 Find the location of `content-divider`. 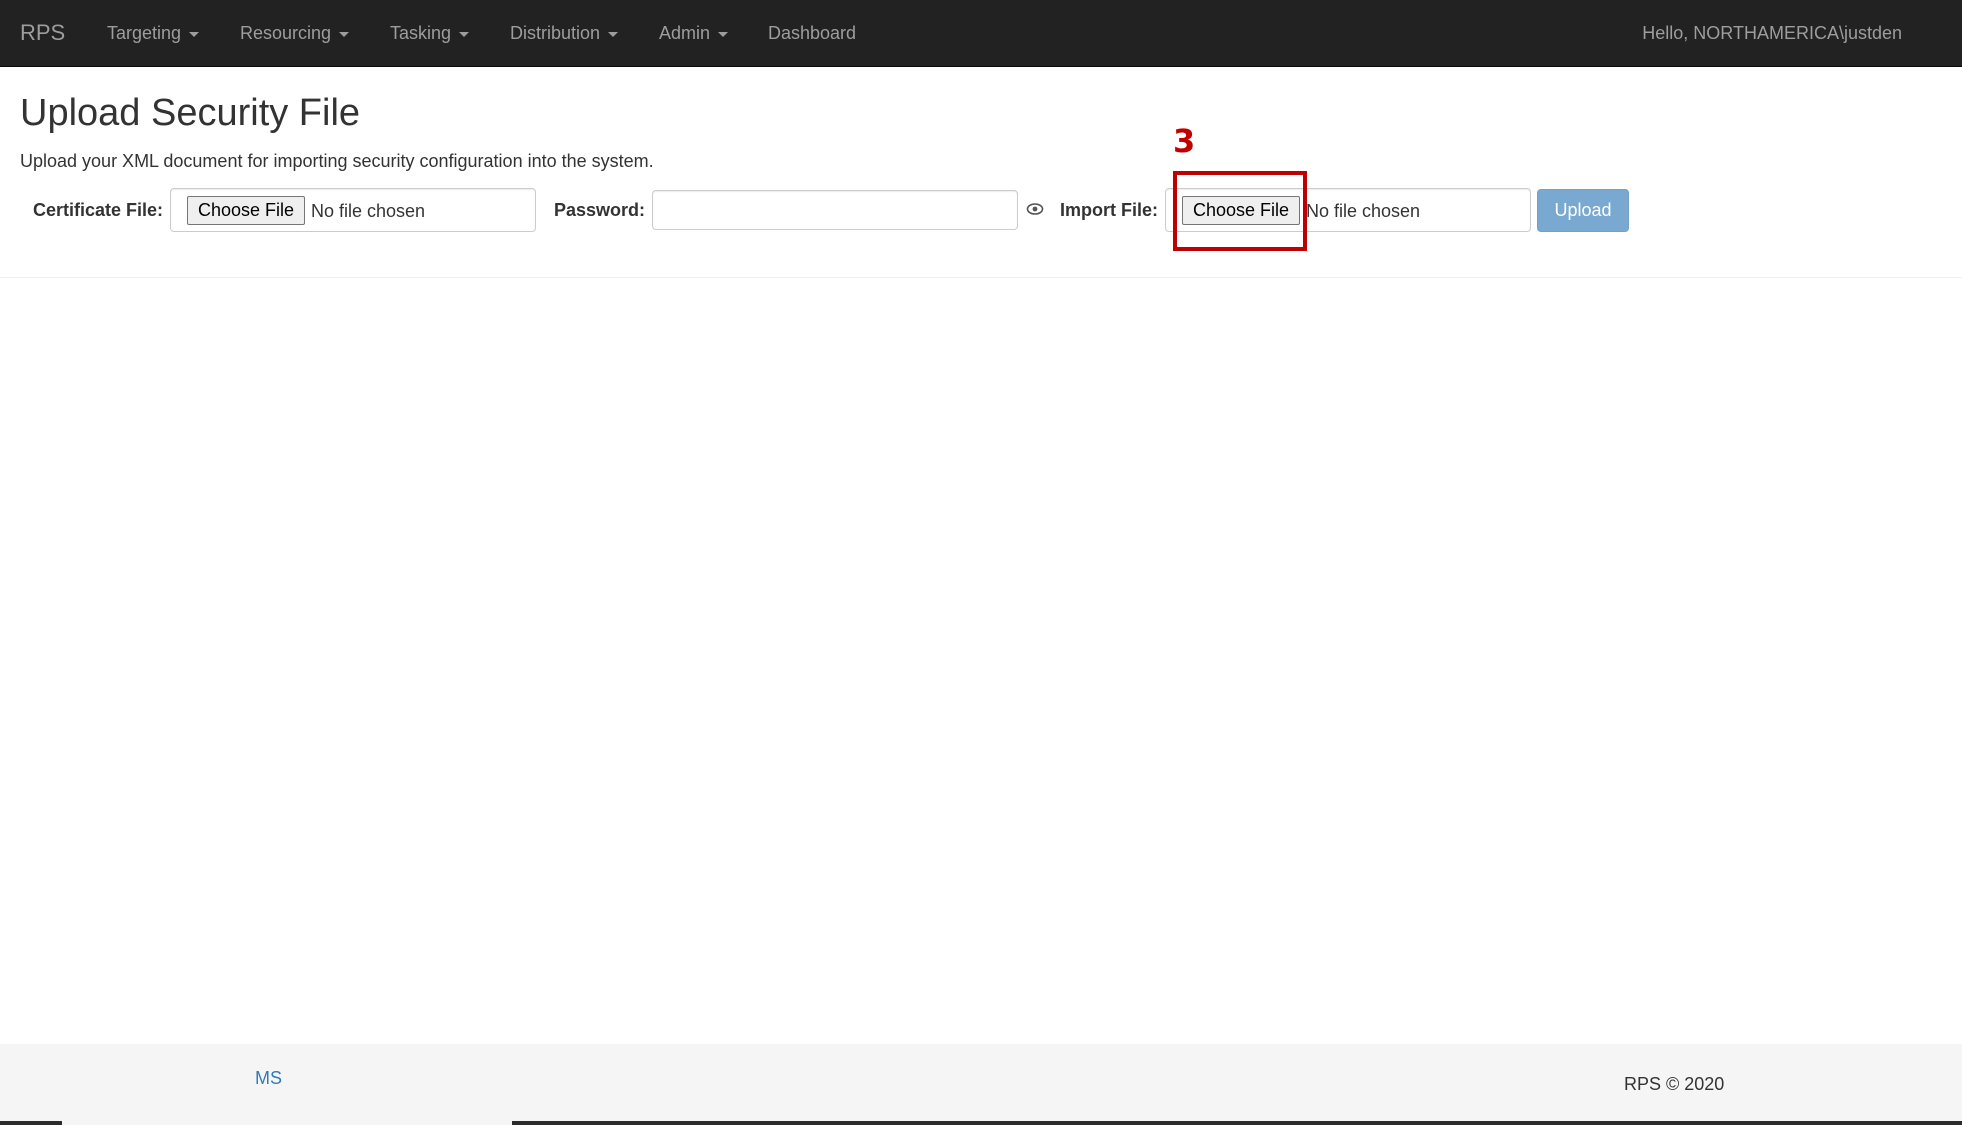

content-divider is located at coordinates (981, 277).